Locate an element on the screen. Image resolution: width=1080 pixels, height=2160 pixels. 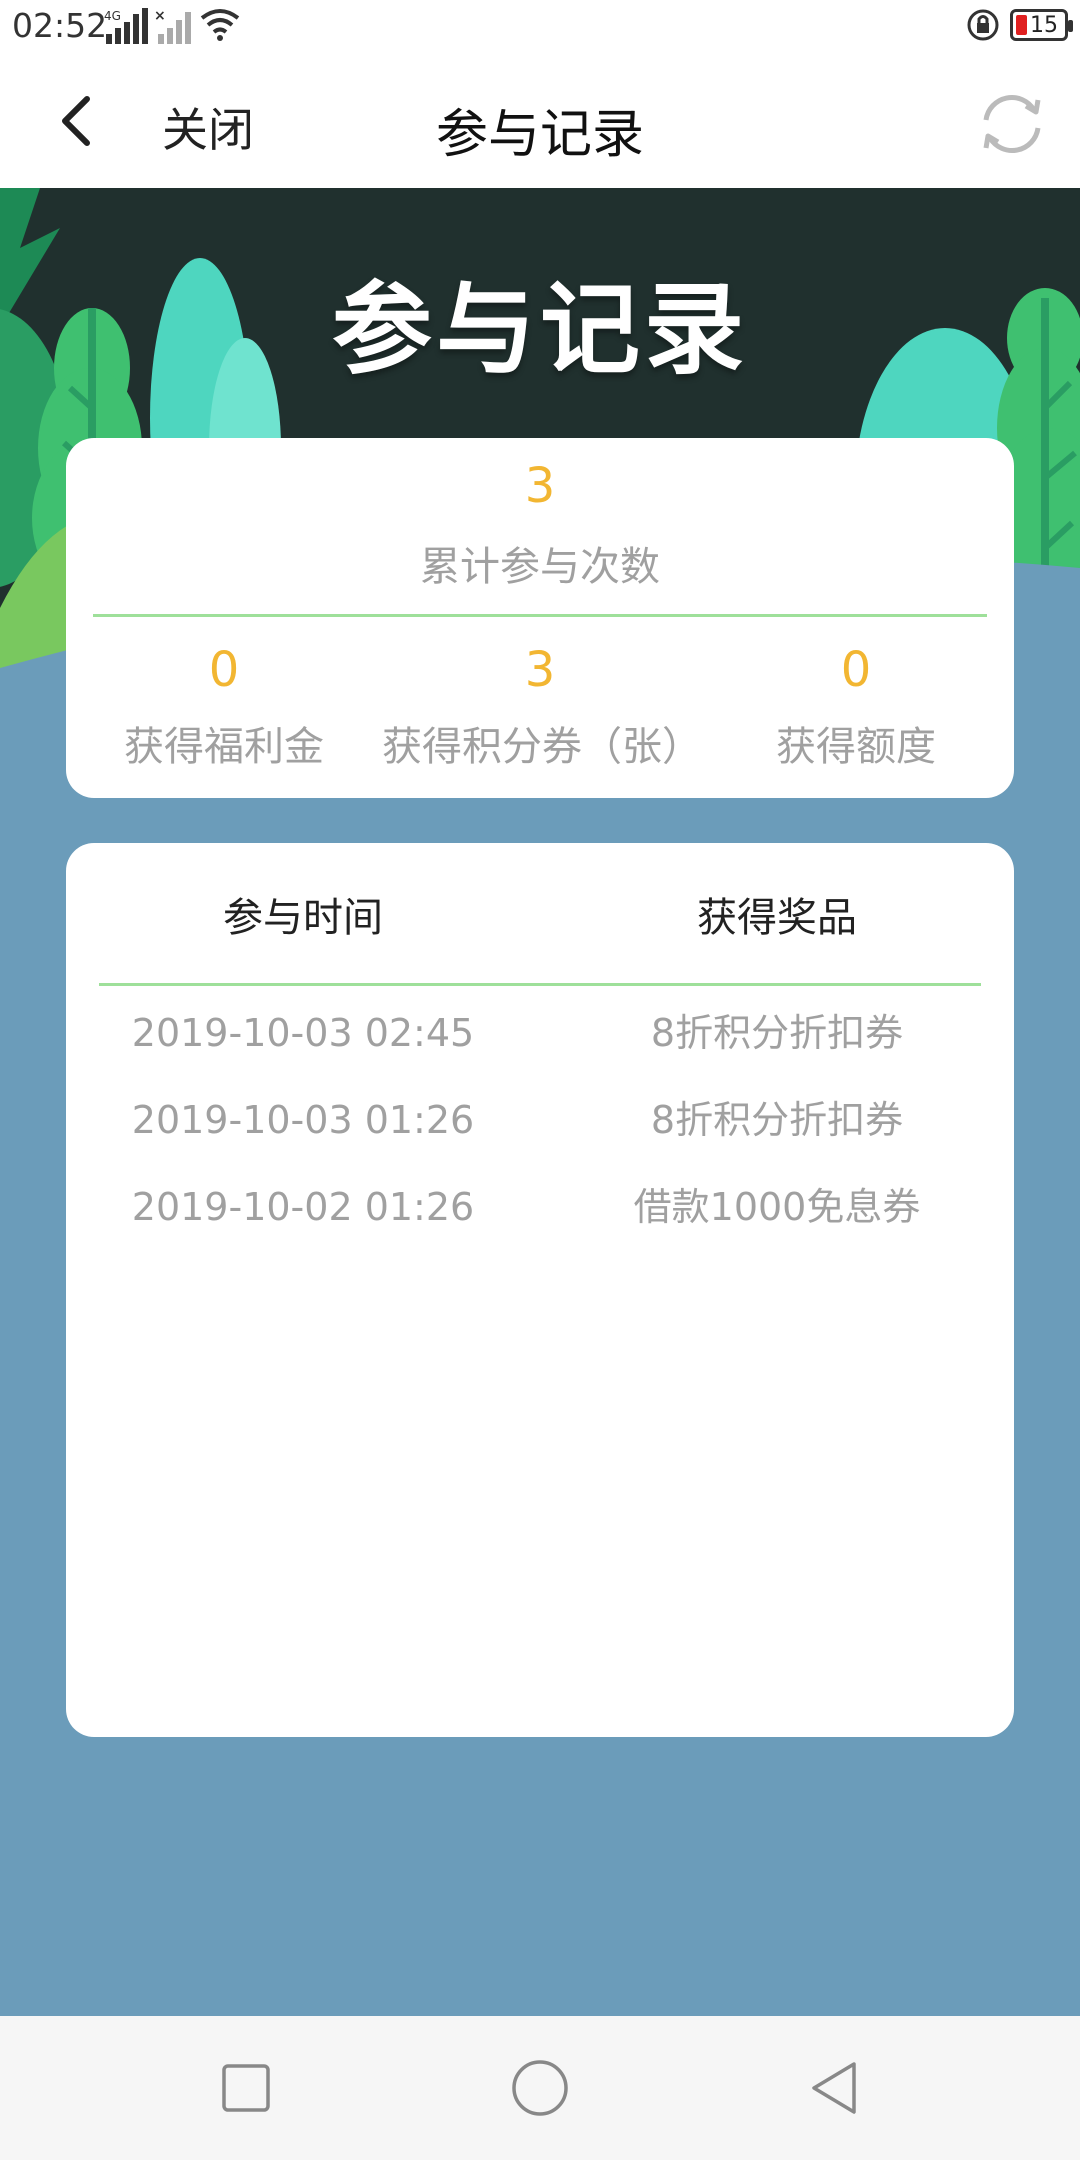
home-icon is located at coordinates (540, 2088).